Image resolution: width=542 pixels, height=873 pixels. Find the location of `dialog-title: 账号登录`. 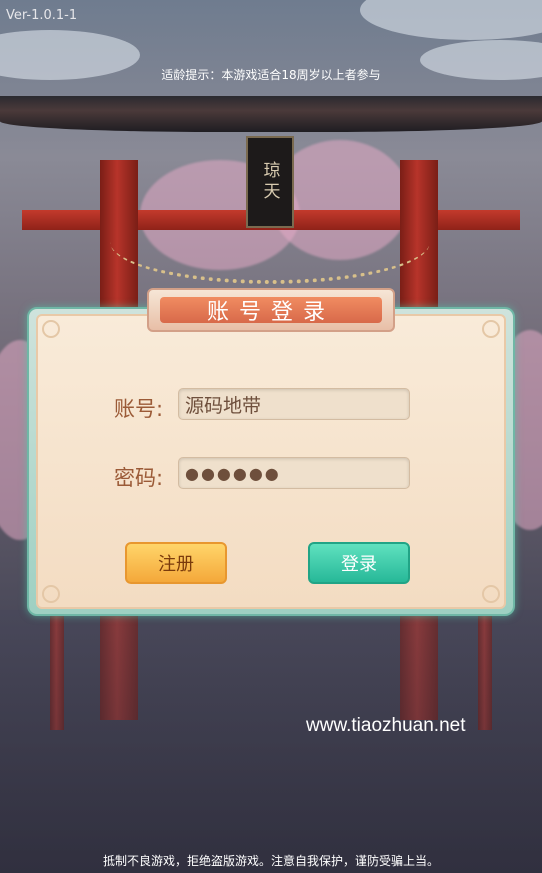

dialog-title: 账号登录 is located at coordinates (270, 312).